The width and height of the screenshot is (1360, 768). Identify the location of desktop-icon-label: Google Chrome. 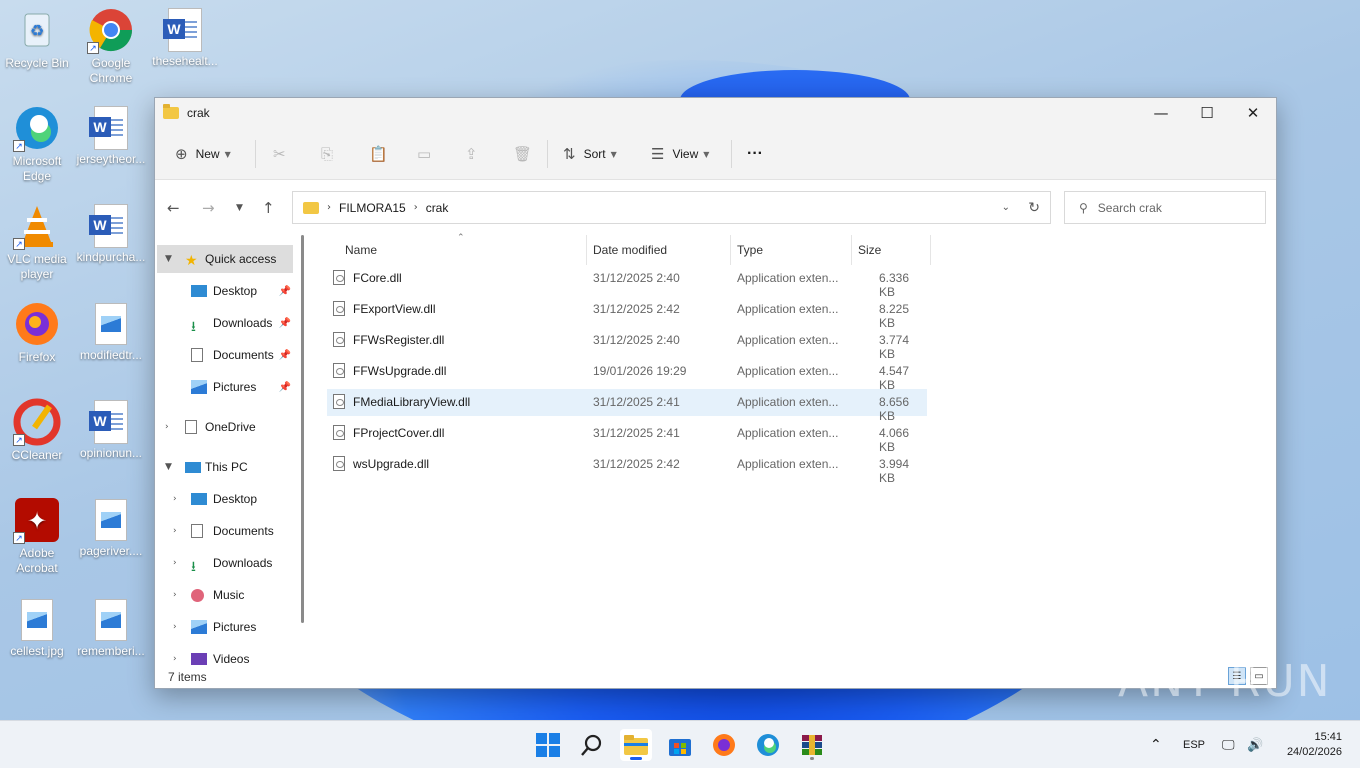
(111, 70).